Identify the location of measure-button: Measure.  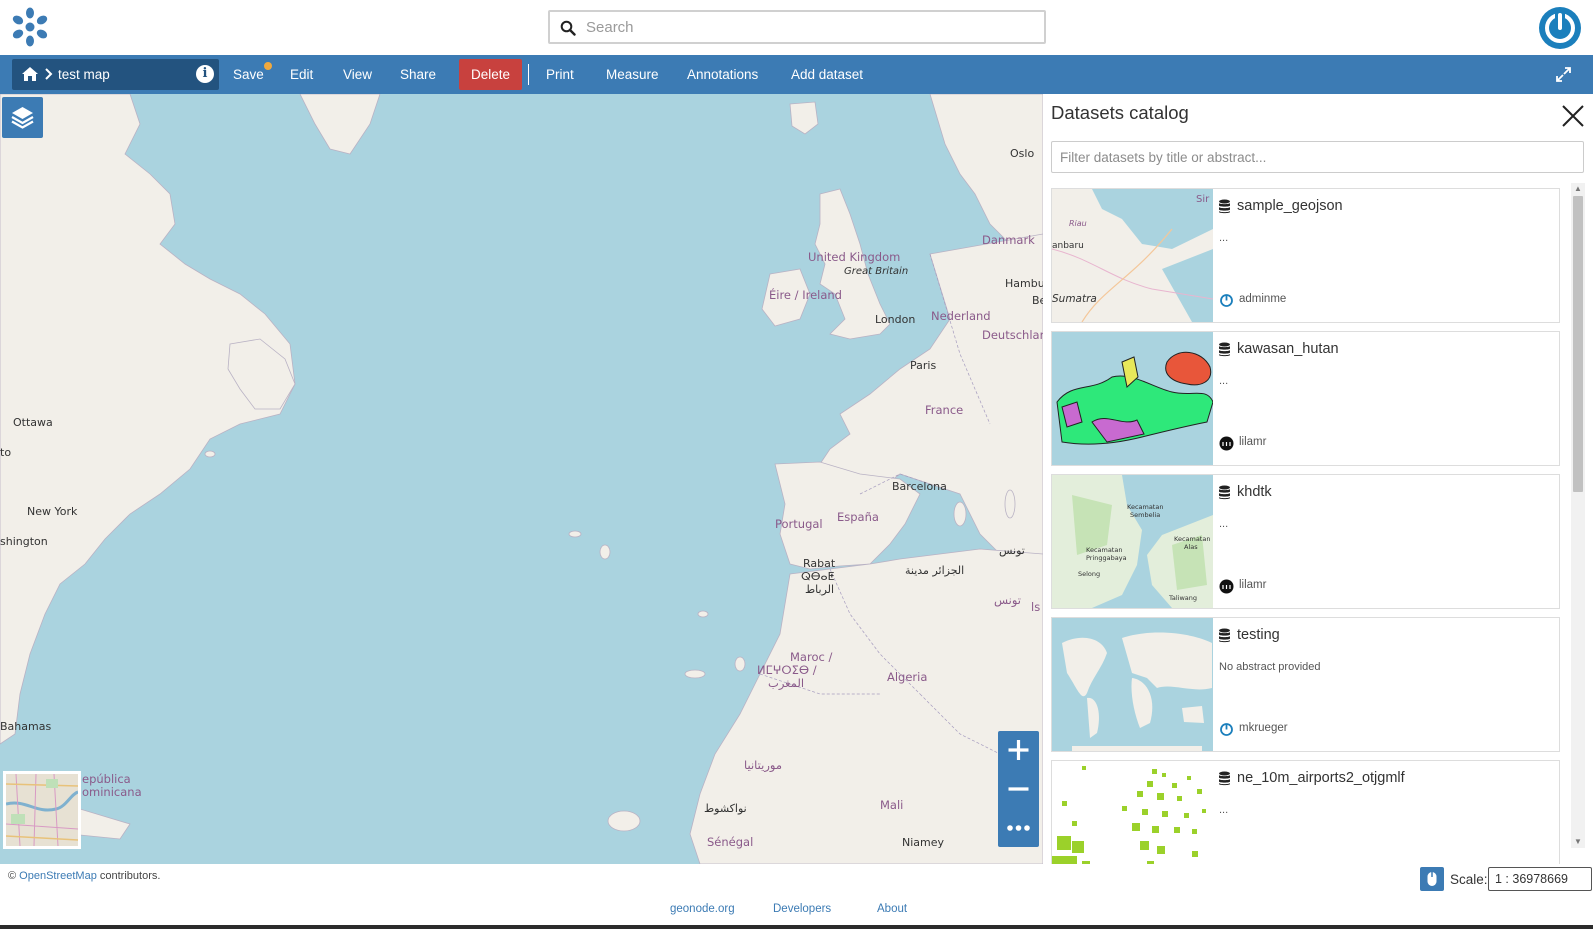
(632, 74).